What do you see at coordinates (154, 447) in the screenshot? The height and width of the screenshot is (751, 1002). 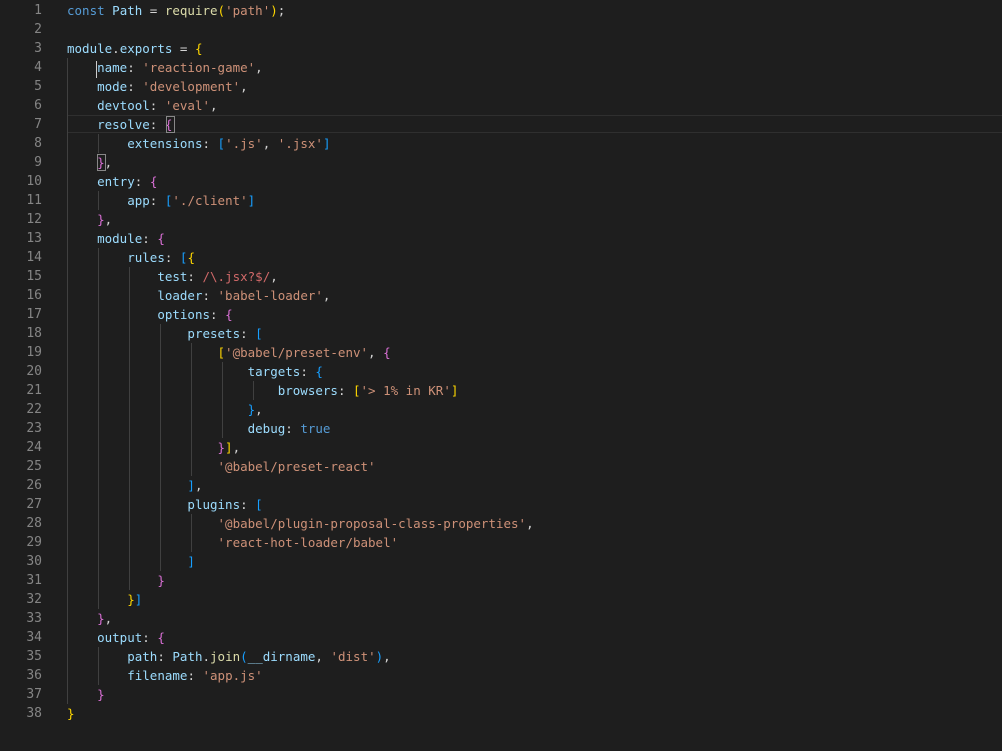 I see `line-code: }],` at bounding box center [154, 447].